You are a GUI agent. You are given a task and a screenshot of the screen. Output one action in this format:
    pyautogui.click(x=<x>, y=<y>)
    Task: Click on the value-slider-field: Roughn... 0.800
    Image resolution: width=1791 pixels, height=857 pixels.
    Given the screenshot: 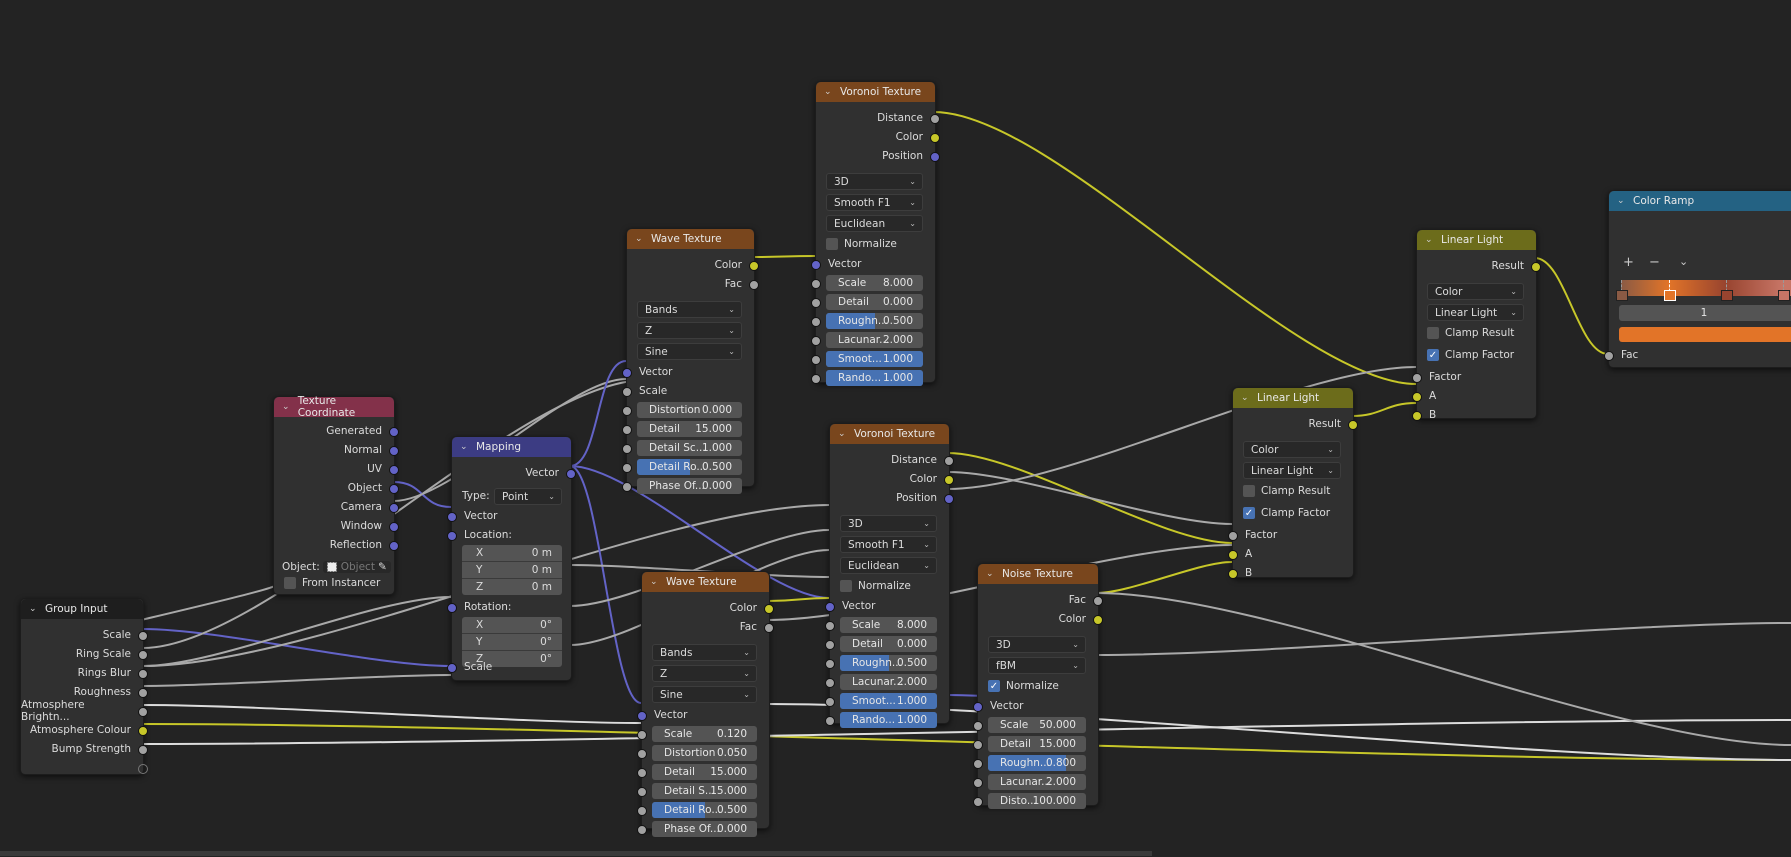 What is the action you would take?
    pyautogui.click(x=1037, y=763)
    